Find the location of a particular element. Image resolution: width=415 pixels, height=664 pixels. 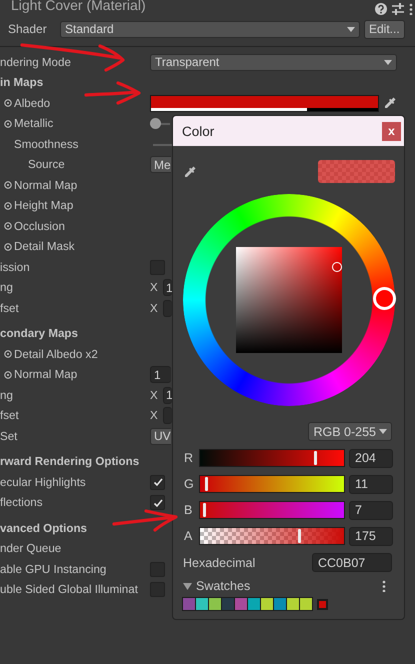

property-label: ndering Mode is located at coordinates (35, 62).